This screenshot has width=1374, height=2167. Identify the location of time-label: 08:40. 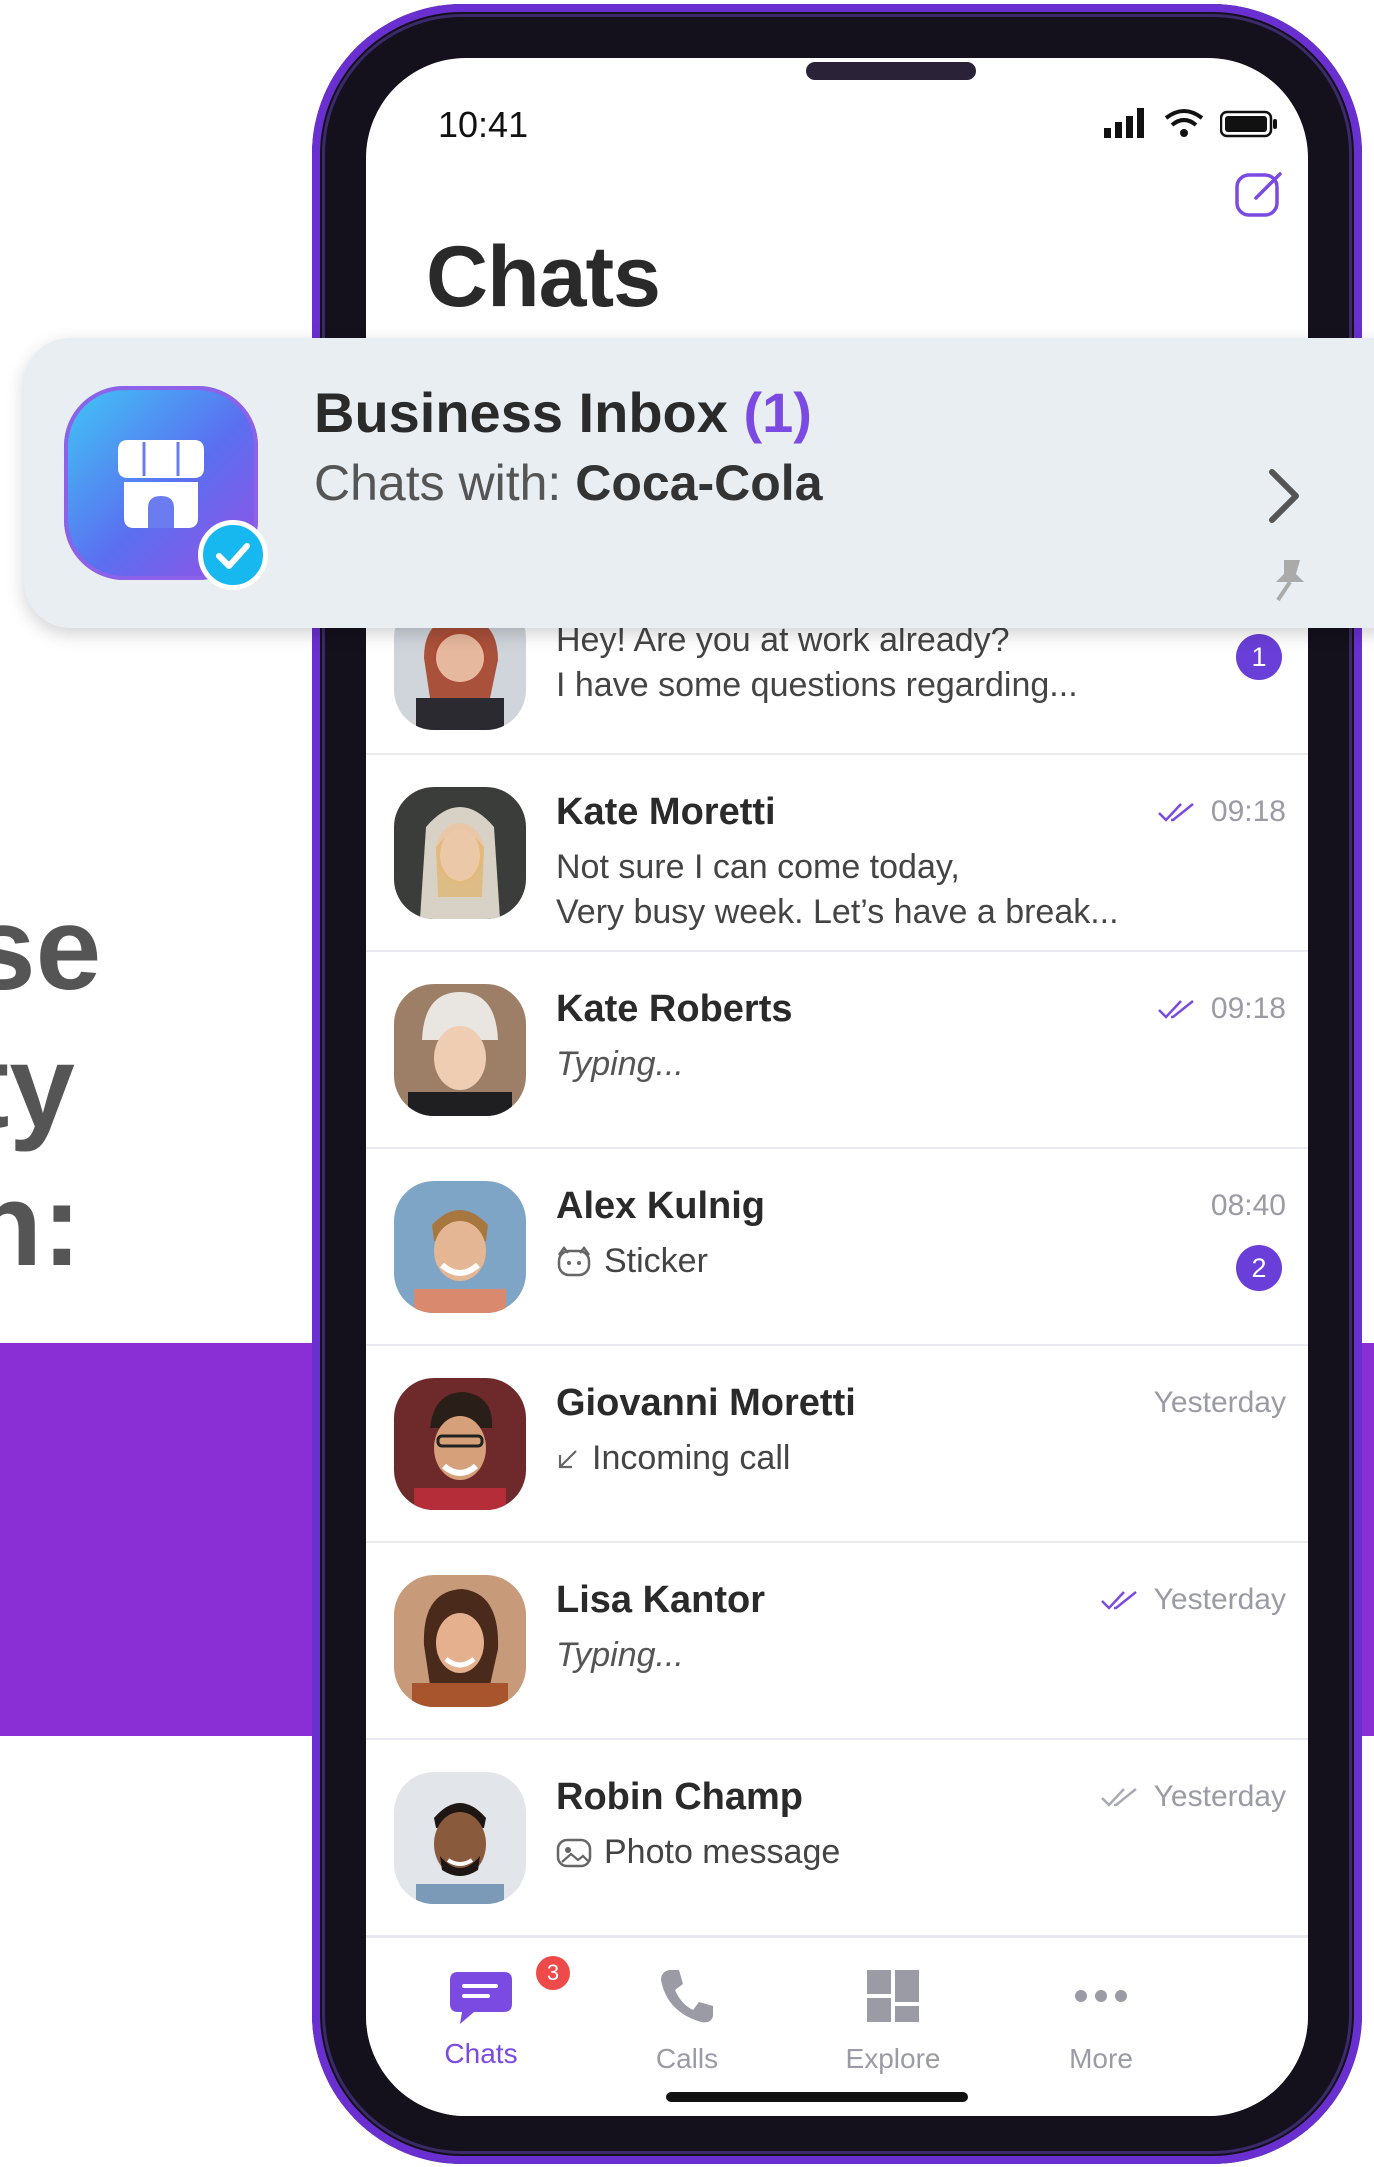
(1248, 1205).